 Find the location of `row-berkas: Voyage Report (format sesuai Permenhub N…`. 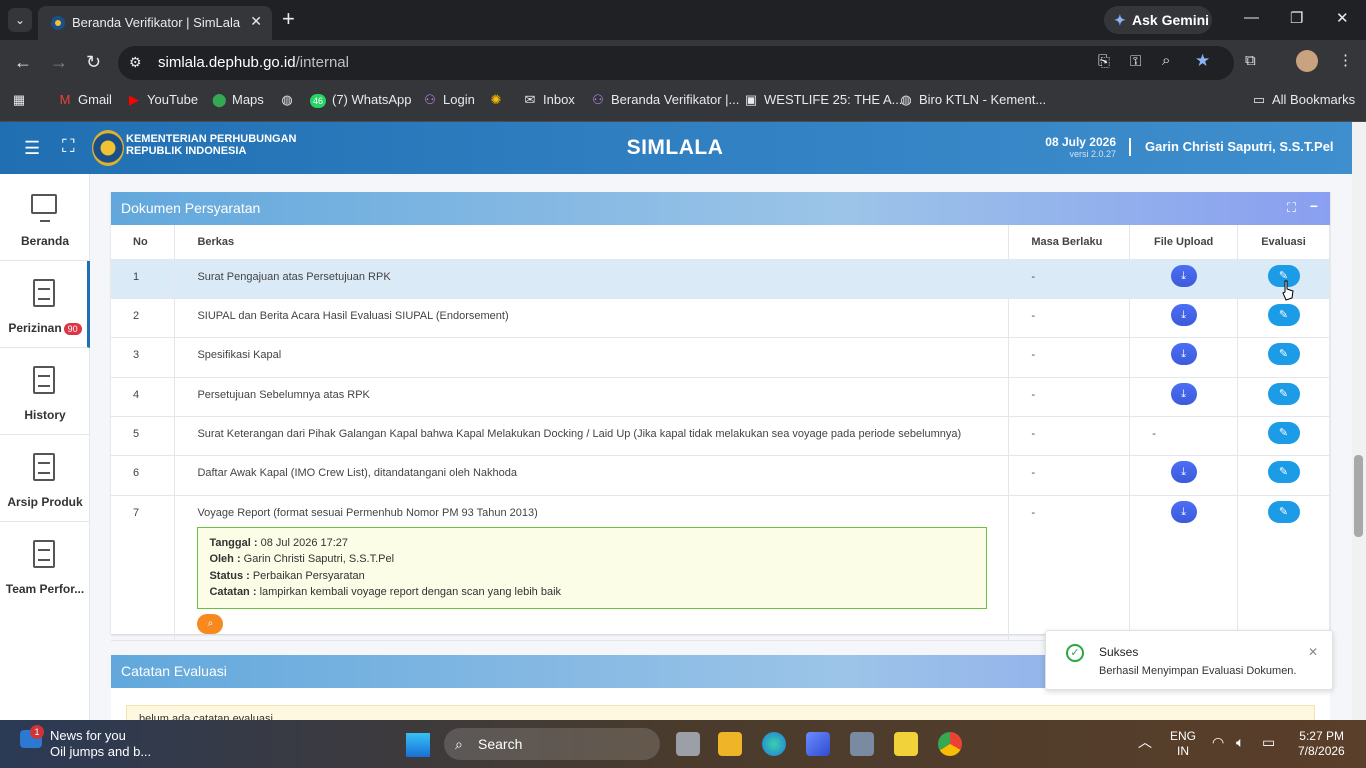

row-berkas: Voyage Report (format sesuai Permenhub N… is located at coordinates (367, 512).